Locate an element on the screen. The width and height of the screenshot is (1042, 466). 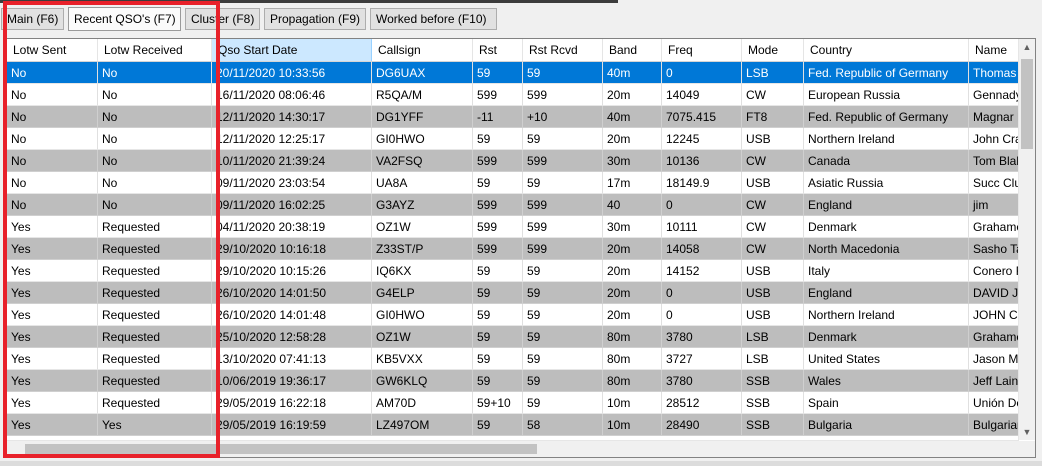
tab-propagation: Propagation (F9) is located at coordinates (315, 19).